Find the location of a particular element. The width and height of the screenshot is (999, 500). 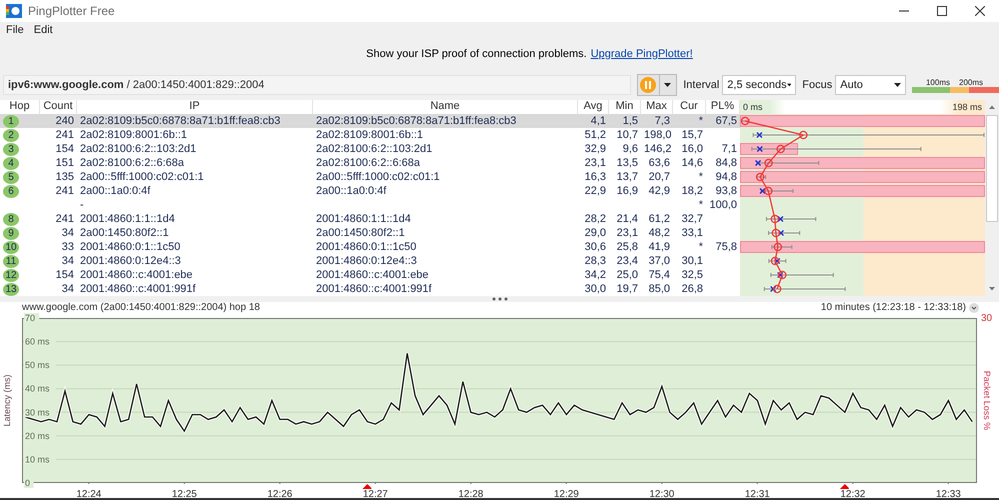

table-row: 1 240 2a02:8109:b5c0:6878:8a71:b1ff:fea8:cb3 2a02:8109:b5c0:6878:8a71:b1ff:fea8:cb3 4,1 1,5 7,3 * 67,5 is located at coordinates (492, 121).